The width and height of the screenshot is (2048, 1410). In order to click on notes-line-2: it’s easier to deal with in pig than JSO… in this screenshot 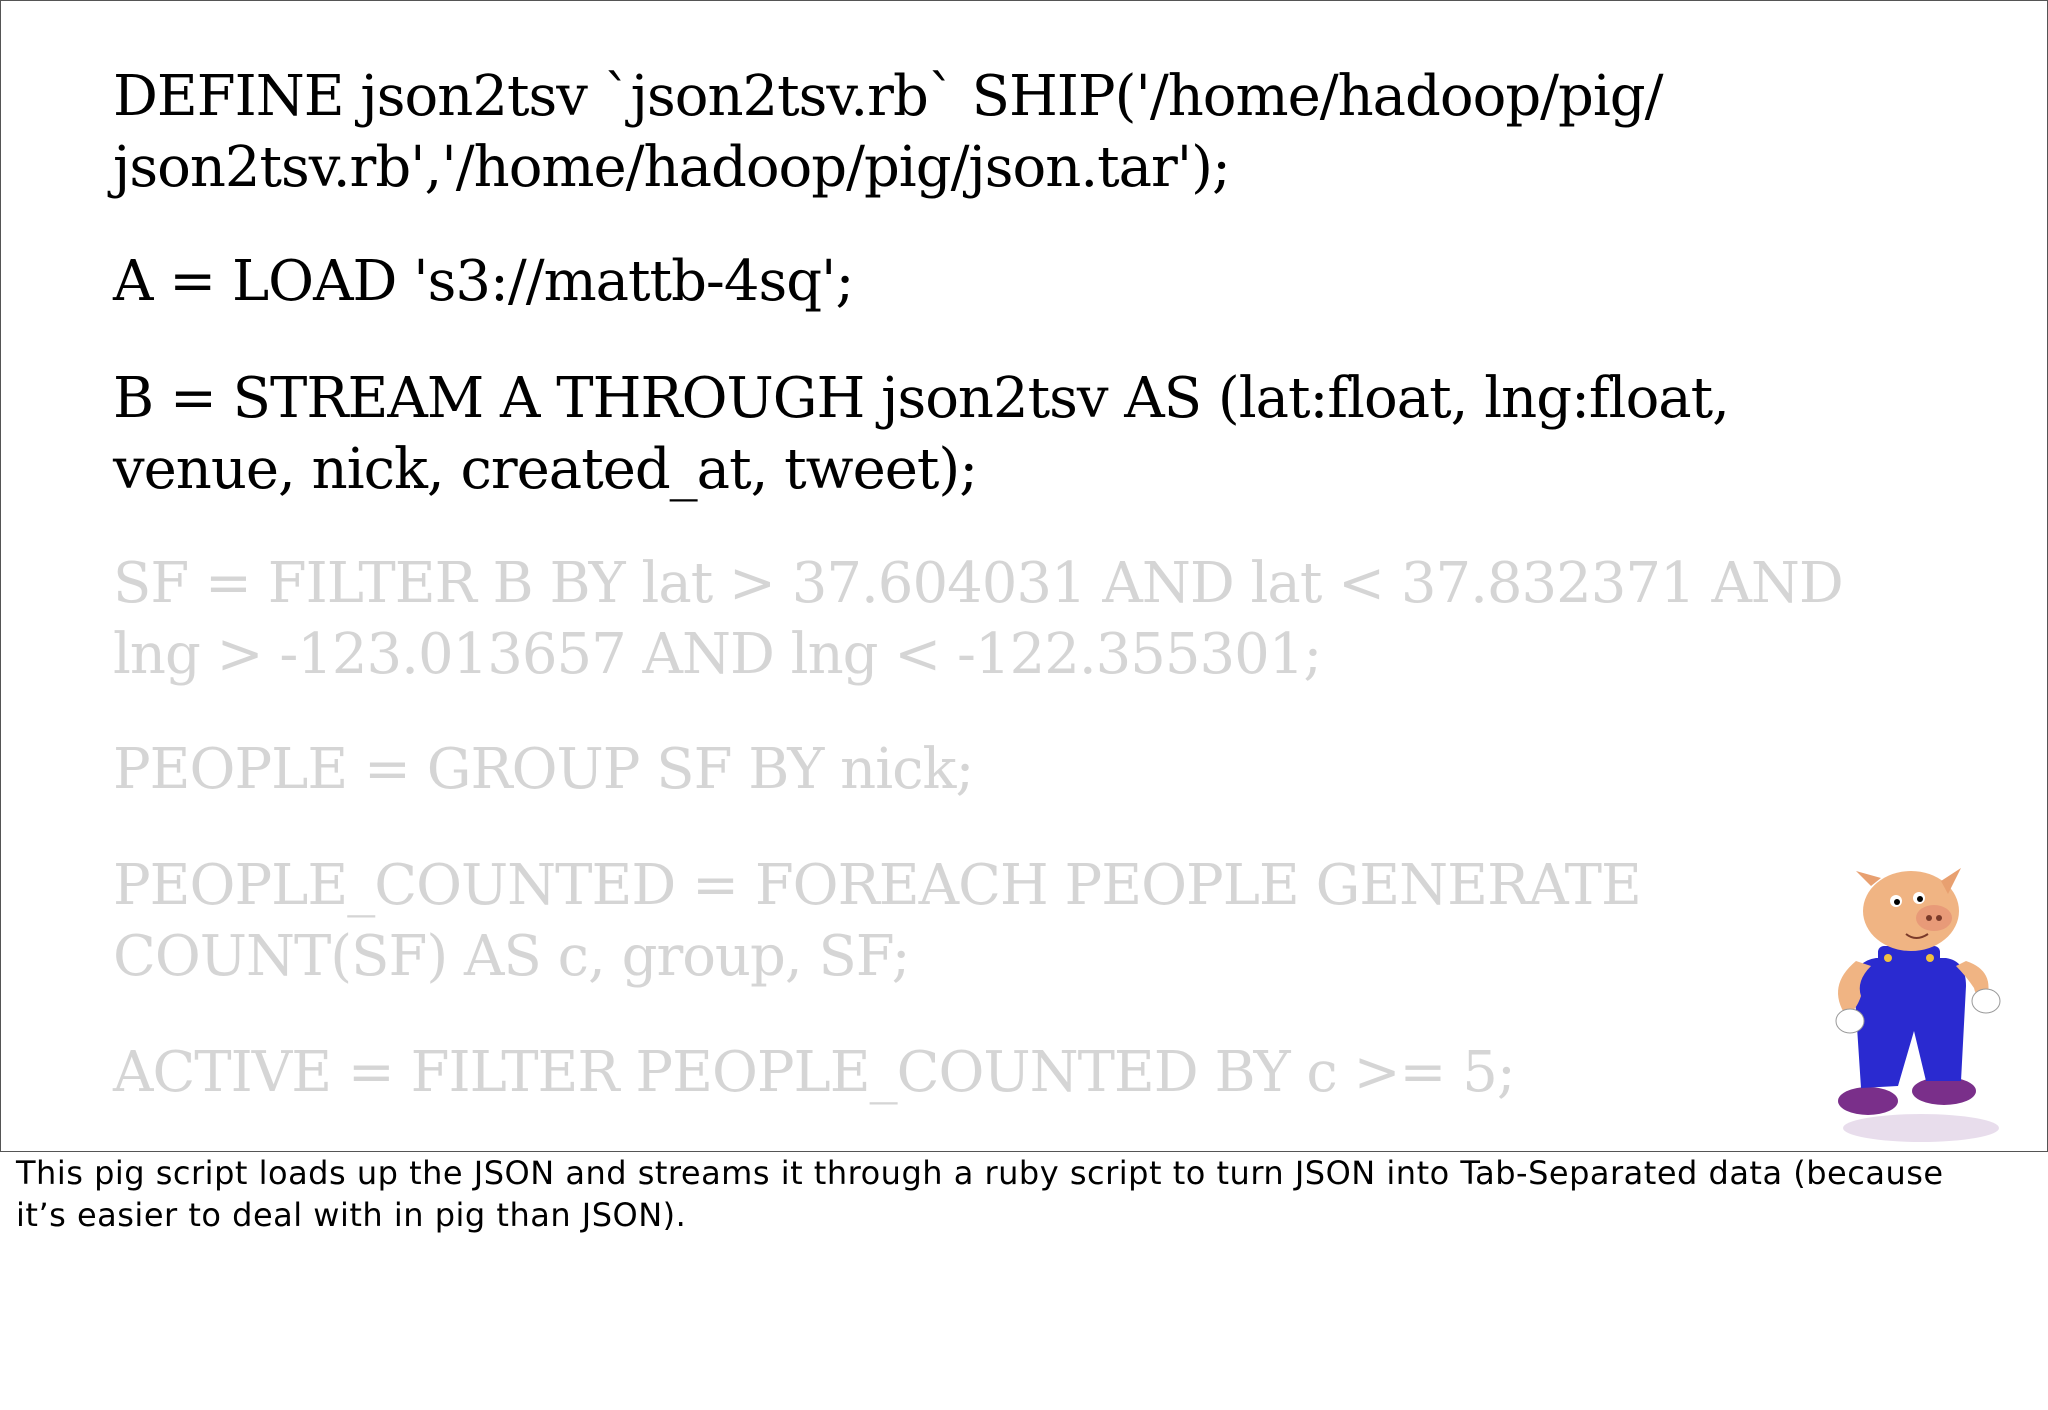, I will do `click(351, 1215)`.